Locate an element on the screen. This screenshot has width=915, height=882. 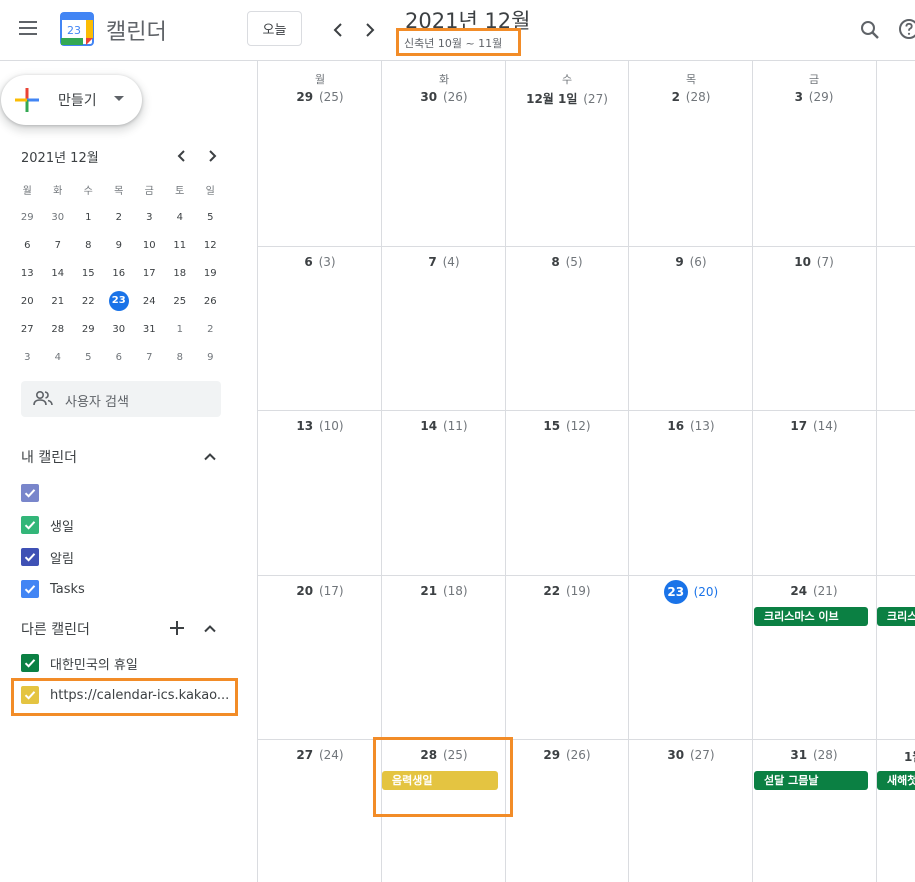
day-cell-label: 24 (21) is located at coordinates (814, 591).